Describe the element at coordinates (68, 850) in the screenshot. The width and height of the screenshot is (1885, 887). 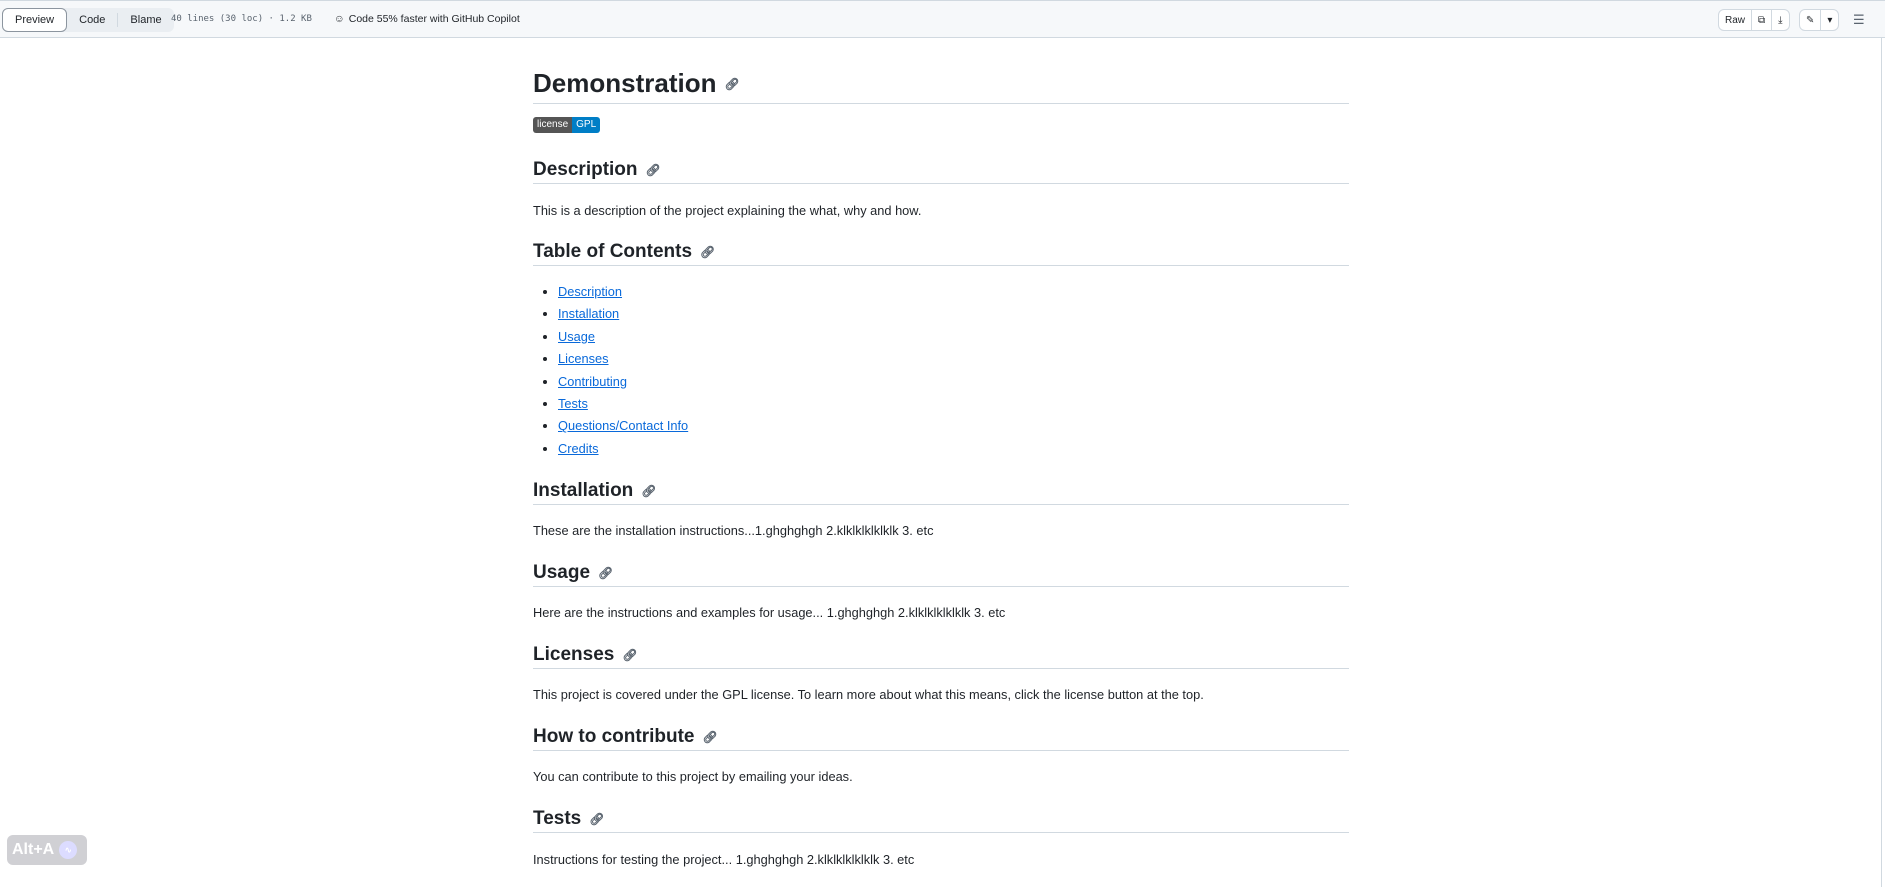
I see `waveform-icon: ∿` at that location.